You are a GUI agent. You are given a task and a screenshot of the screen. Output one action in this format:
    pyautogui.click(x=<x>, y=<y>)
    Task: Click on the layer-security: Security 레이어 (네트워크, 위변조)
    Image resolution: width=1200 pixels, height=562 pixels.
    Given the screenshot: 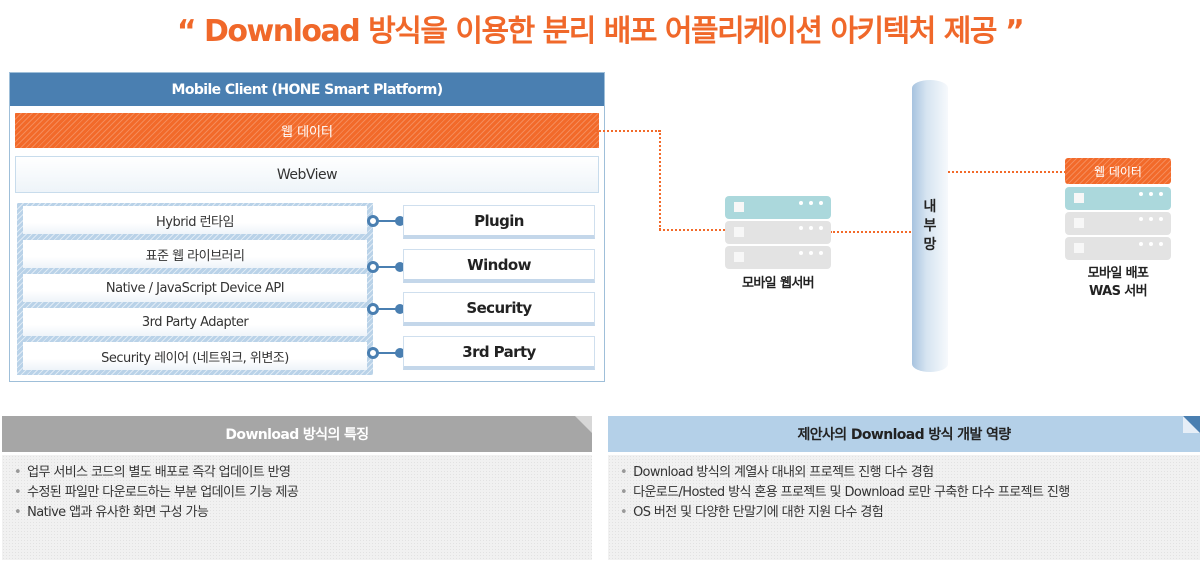 What is the action you would take?
    pyautogui.click(x=195, y=356)
    